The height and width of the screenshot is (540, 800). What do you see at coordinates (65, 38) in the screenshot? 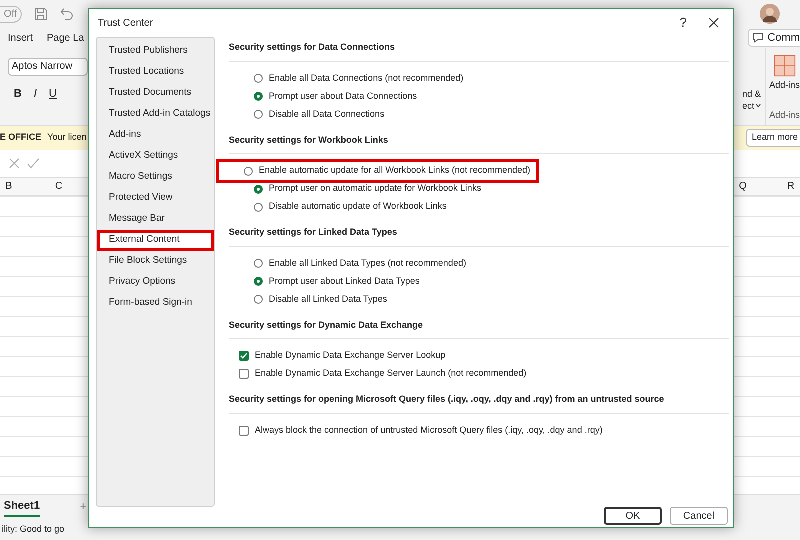
I see `ribbon-tab: Page La` at bounding box center [65, 38].